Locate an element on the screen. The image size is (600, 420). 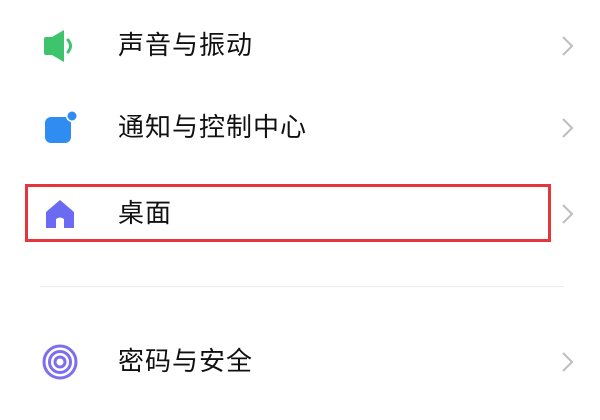
notification-icon is located at coordinates (61, 126).